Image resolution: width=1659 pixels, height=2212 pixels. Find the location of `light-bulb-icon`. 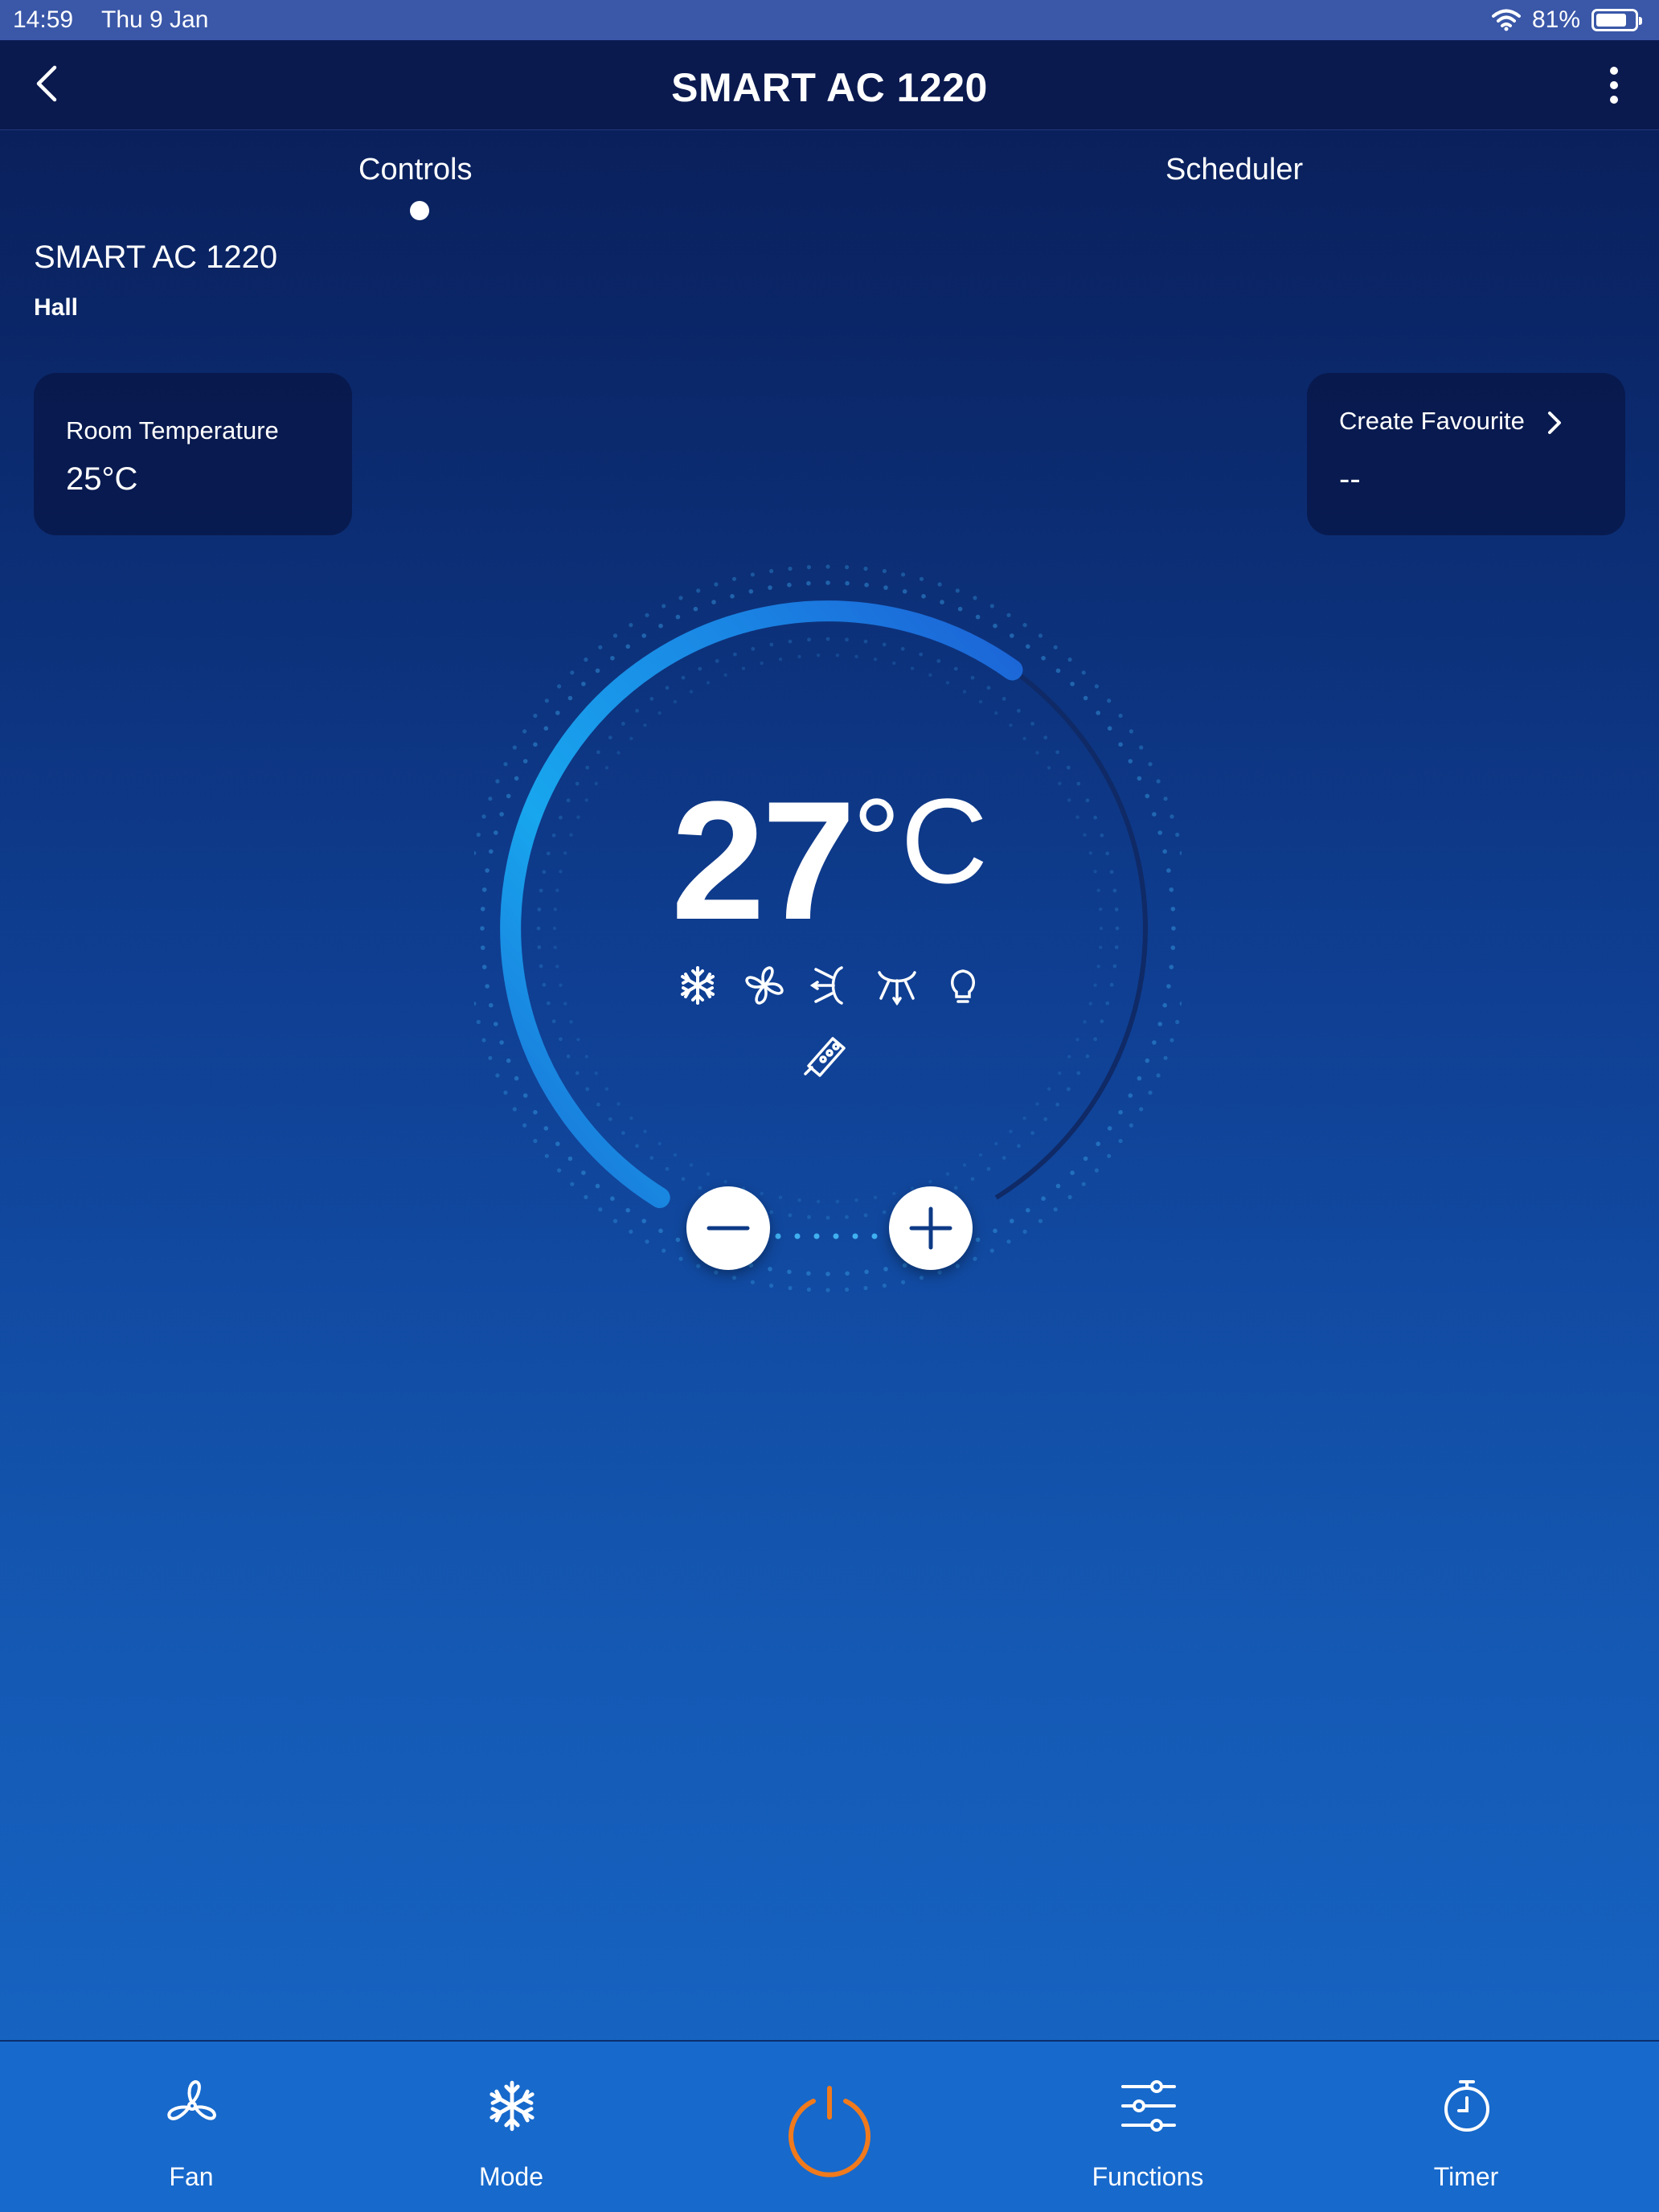

light-bulb-icon is located at coordinates (963, 986).